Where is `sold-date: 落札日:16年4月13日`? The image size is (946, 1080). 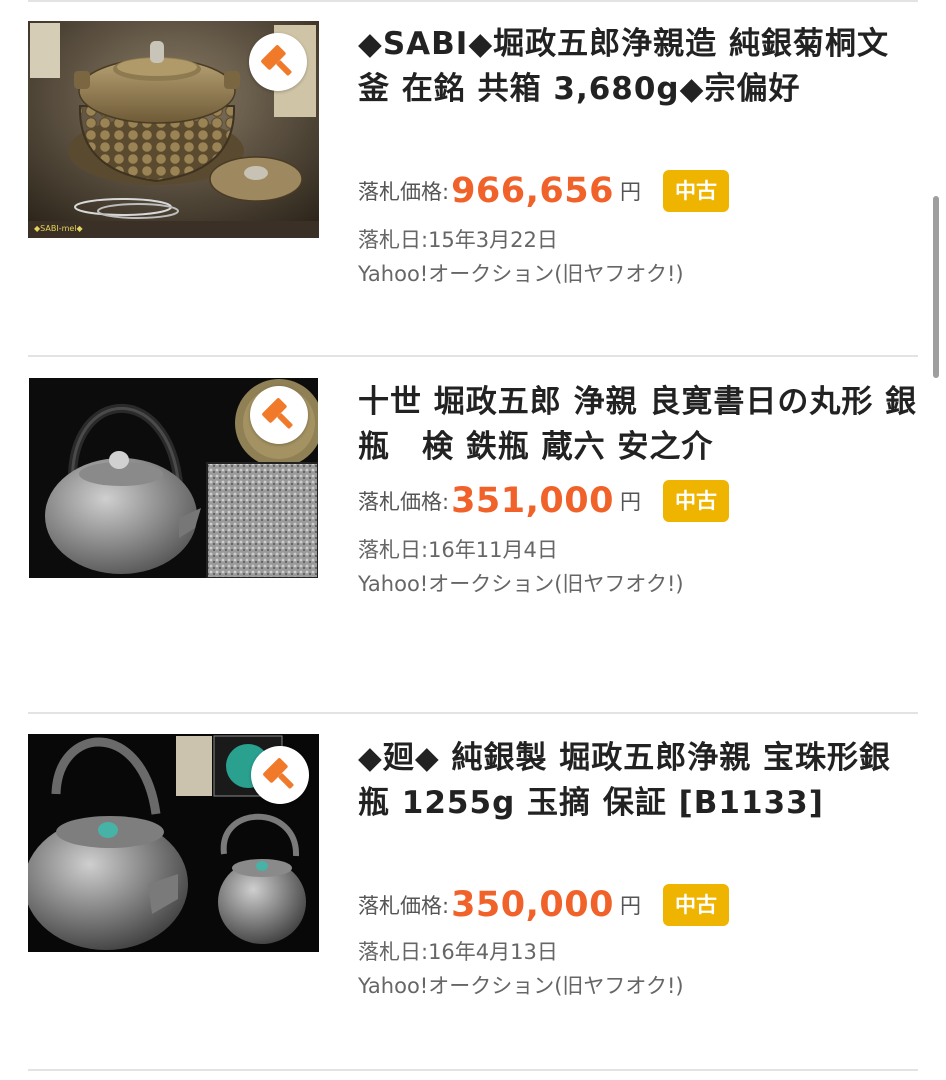 sold-date: 落札日:16年4月13日 is located at coordinates (458, 952).